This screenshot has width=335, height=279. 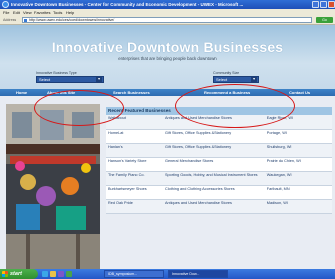 What do you see at coordinates (45, 274) in the screenshot?
I see `ie-quicklaunch-icon` at bounding box center [45, 274].